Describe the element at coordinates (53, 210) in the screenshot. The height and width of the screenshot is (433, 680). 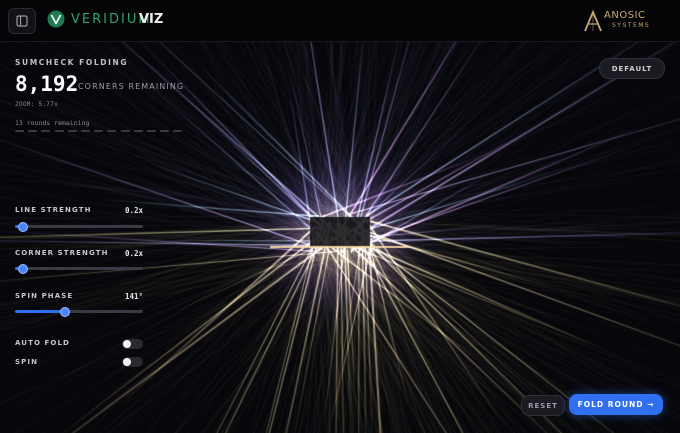
I see `line-strength-label: LINE STRENGTH` at that location.